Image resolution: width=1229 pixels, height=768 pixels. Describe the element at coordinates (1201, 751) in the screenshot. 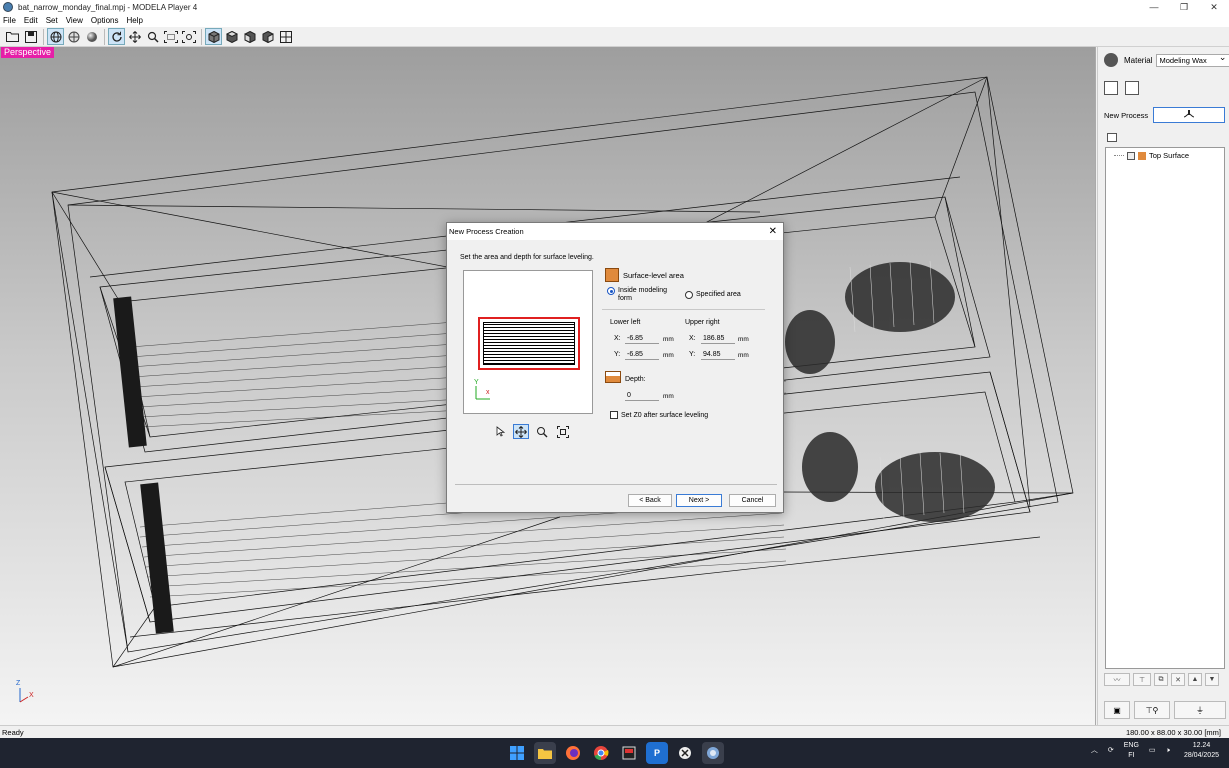

I see `clock: 12.24 28/04/2025` at that location.